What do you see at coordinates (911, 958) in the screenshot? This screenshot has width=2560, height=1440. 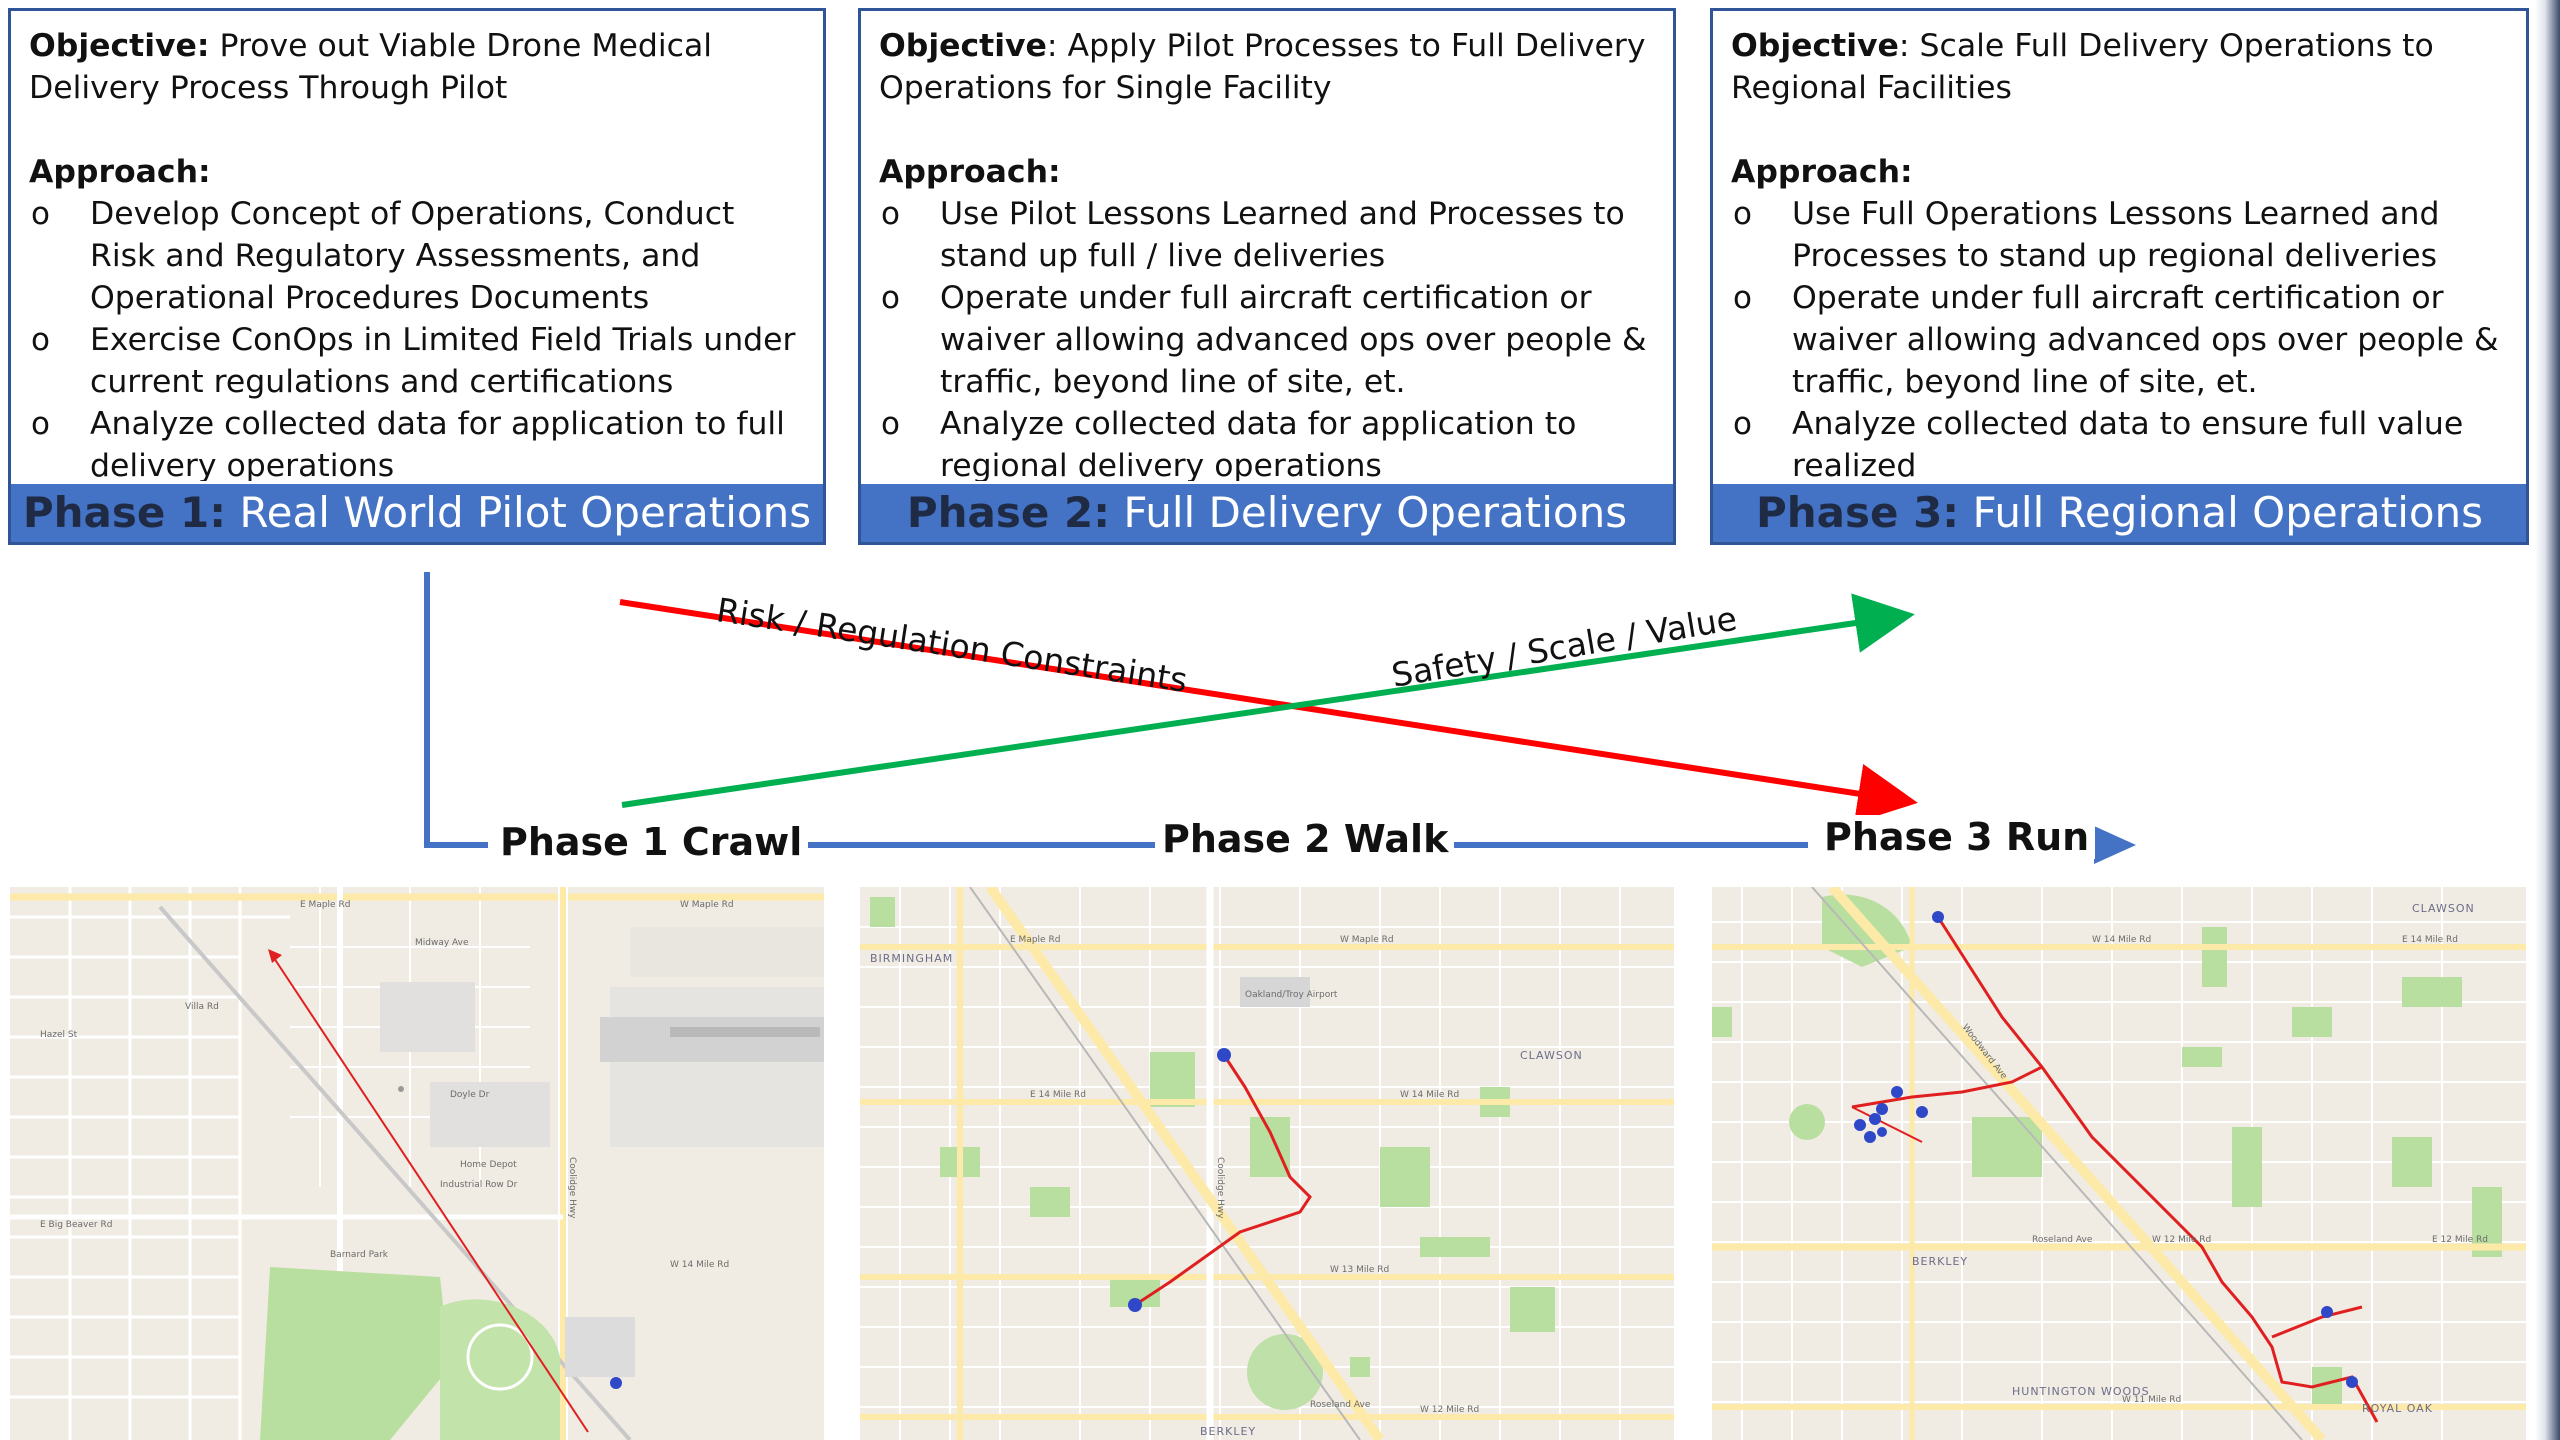 I see `map-label: BIRMINGHAM` at bounding box center [911, 958].